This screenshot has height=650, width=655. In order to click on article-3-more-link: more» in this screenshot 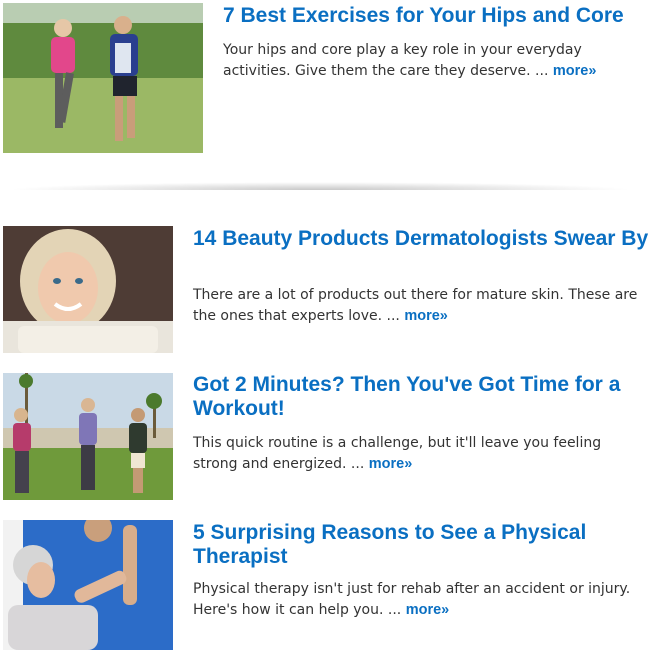, I will do `click(391, 464)`.